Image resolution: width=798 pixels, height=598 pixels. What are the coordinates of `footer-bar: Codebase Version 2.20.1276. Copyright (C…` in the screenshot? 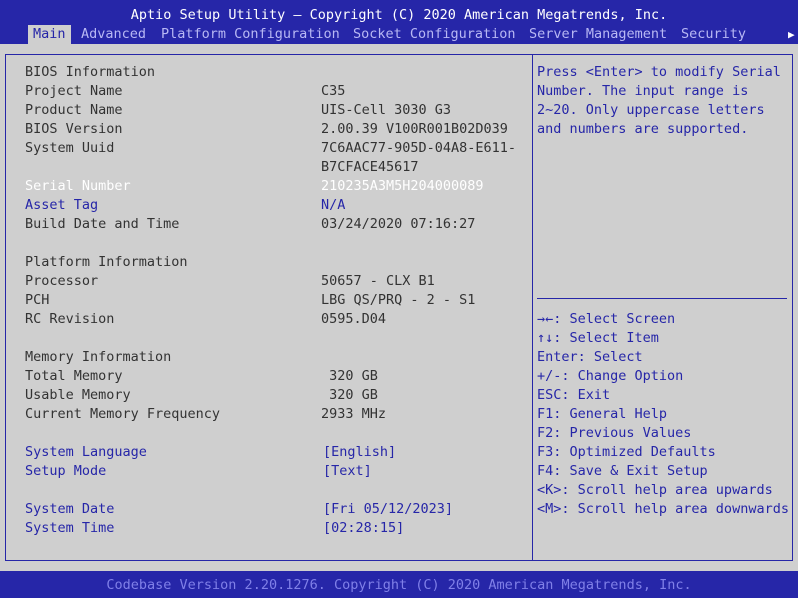 It's located at (399, 584).